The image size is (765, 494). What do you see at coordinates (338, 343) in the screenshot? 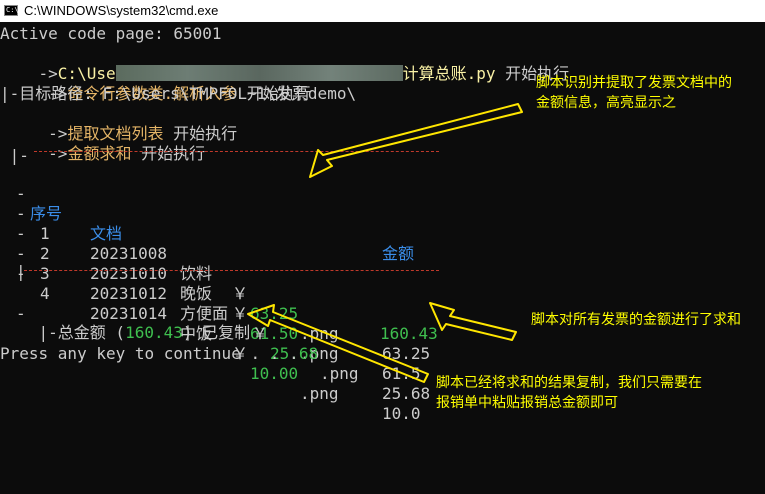
I see `arrow-to-total` at bounding box center [338, 343].